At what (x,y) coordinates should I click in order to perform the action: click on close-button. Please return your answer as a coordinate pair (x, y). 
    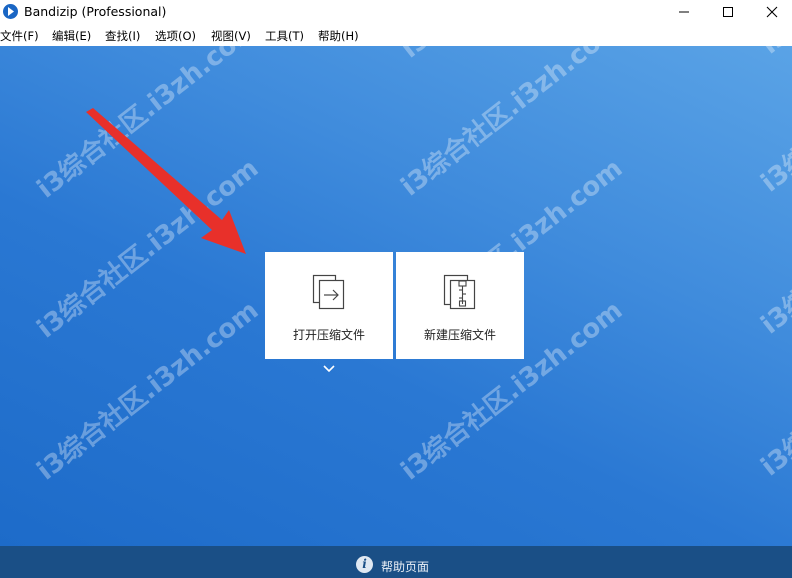
    Looking at the image, I should click on (772, 12).